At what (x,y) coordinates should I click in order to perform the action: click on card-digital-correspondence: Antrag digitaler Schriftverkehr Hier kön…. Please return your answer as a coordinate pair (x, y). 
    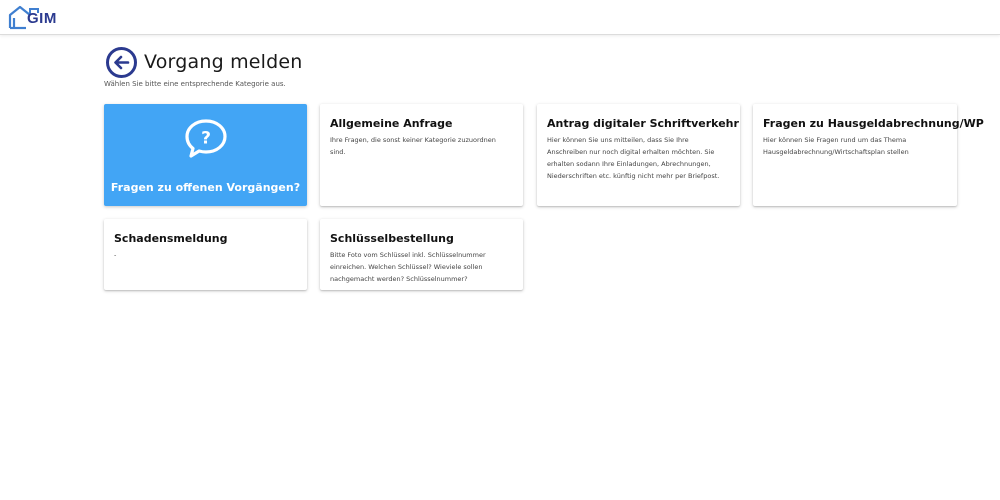
    Looking at the image, I should click on (638, 155).